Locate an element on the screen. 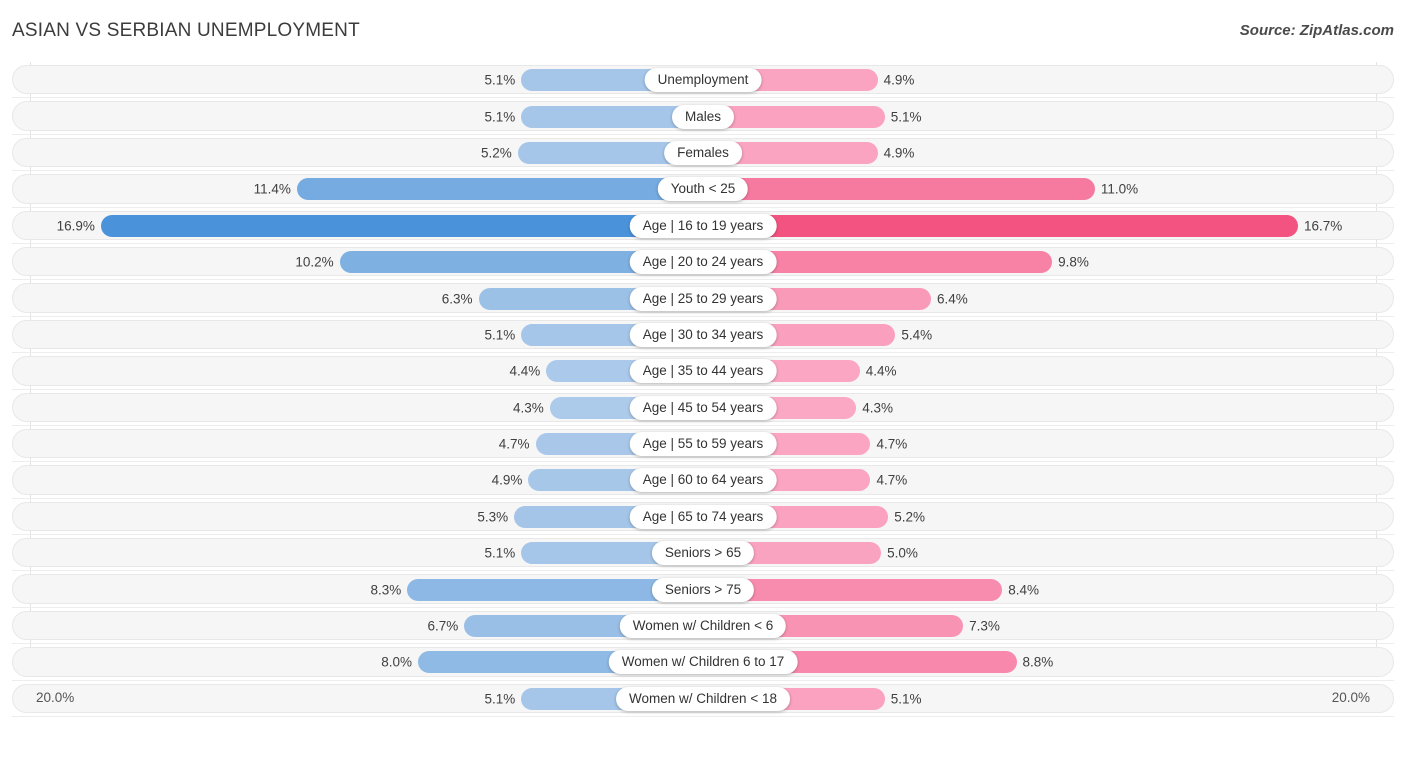  table-row: 5.1% 5.1% Women w/ Children < 18 is located at coordinates (703, 699).